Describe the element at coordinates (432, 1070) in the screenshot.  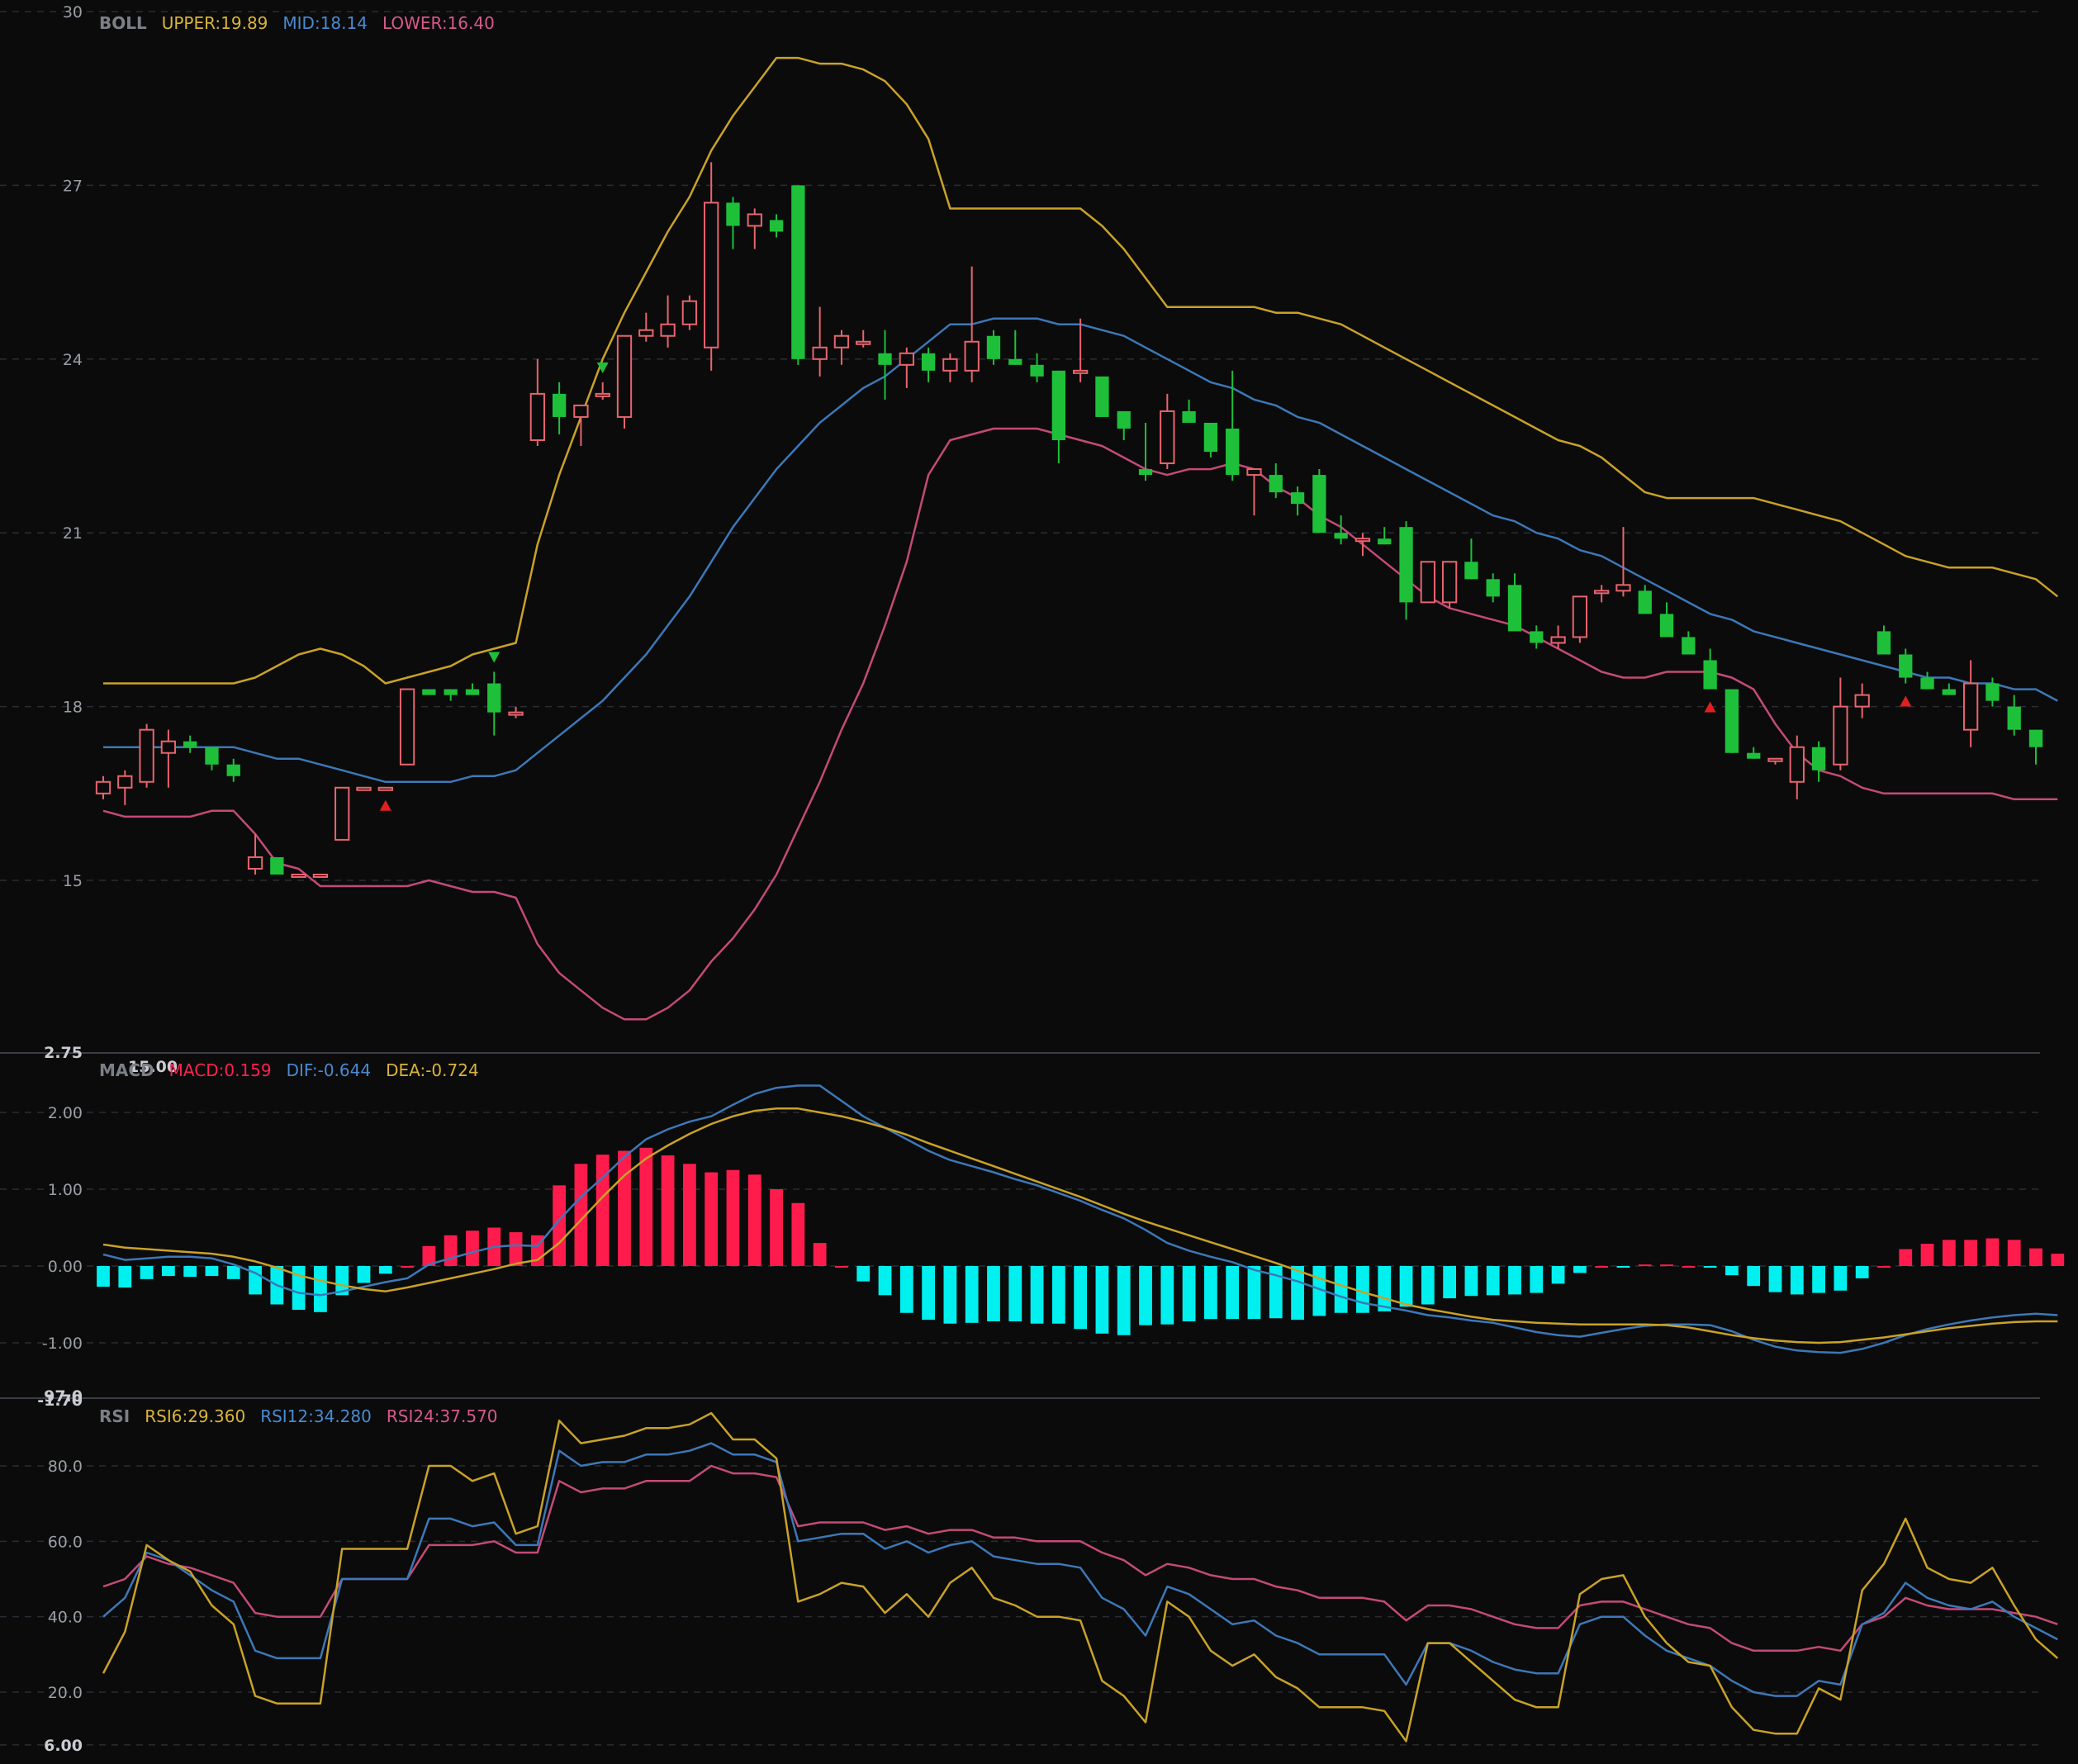
I see `macd-dea-value: DEA:-0.724` at that location.